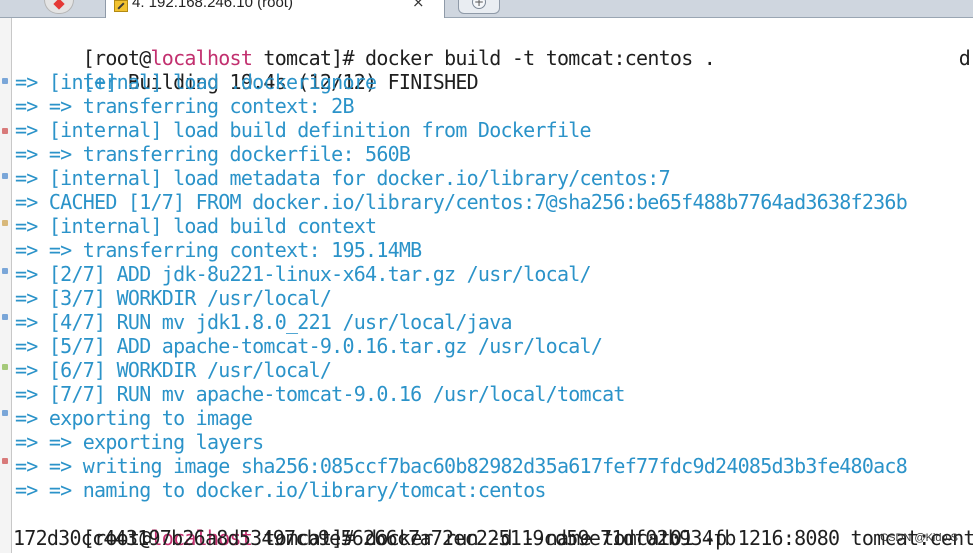  What do you see at coordinates (139, 442) in the screenshot?
I see `build-step-line: => => exporting layers` at bounding box center [139, 442].